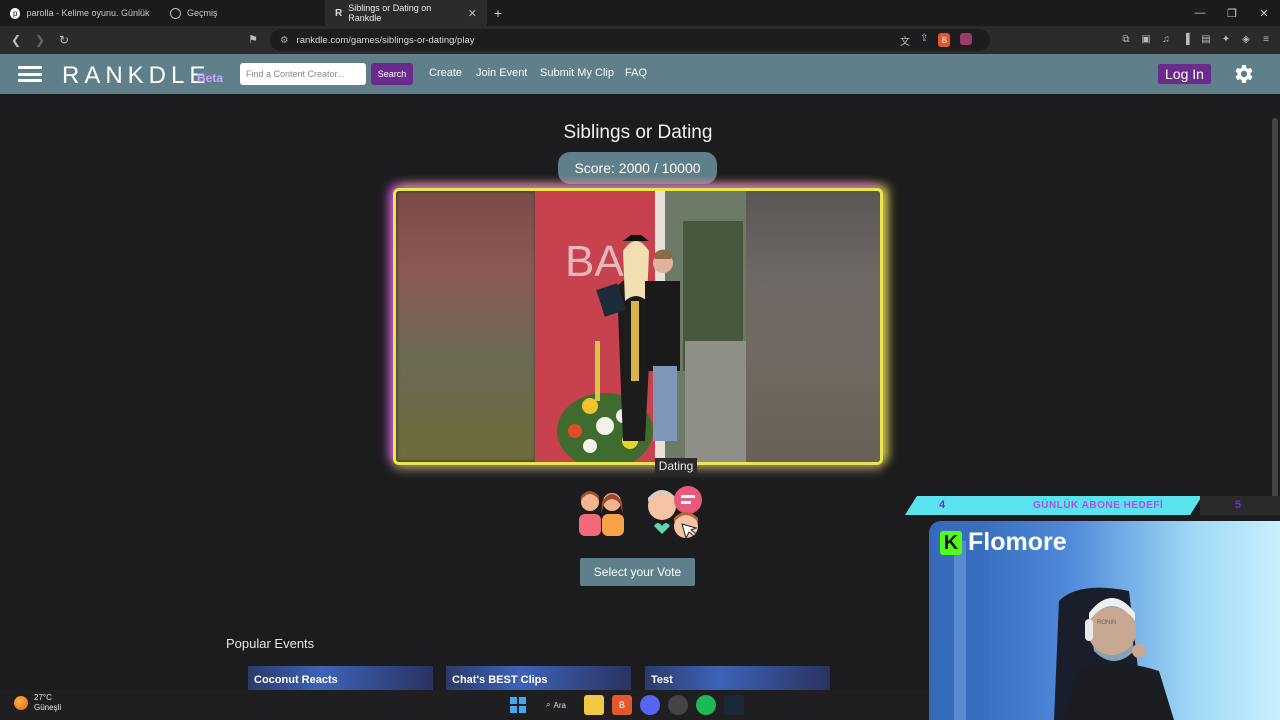 Image resolution: width=1280 pixels, height=720 pixels. I want to click on browser-tab-active: R Siblings or Dating on Rankdle ✕, so click(406, 13).